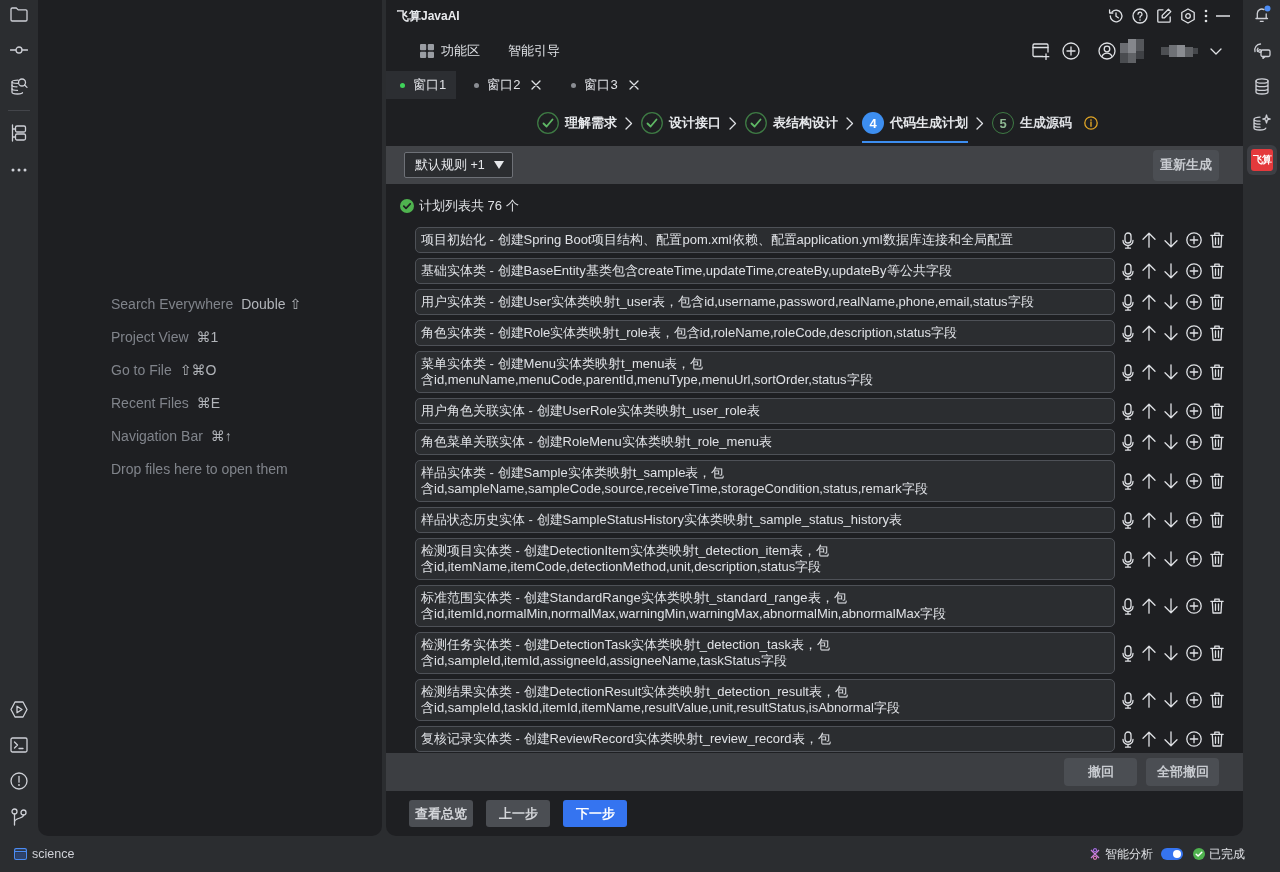 This screenshot has width=1280, height=872. What do you see at coordinates (19, 817) in the screenshot?
I see `git-branch-icon` at bounding box center [19, 817].